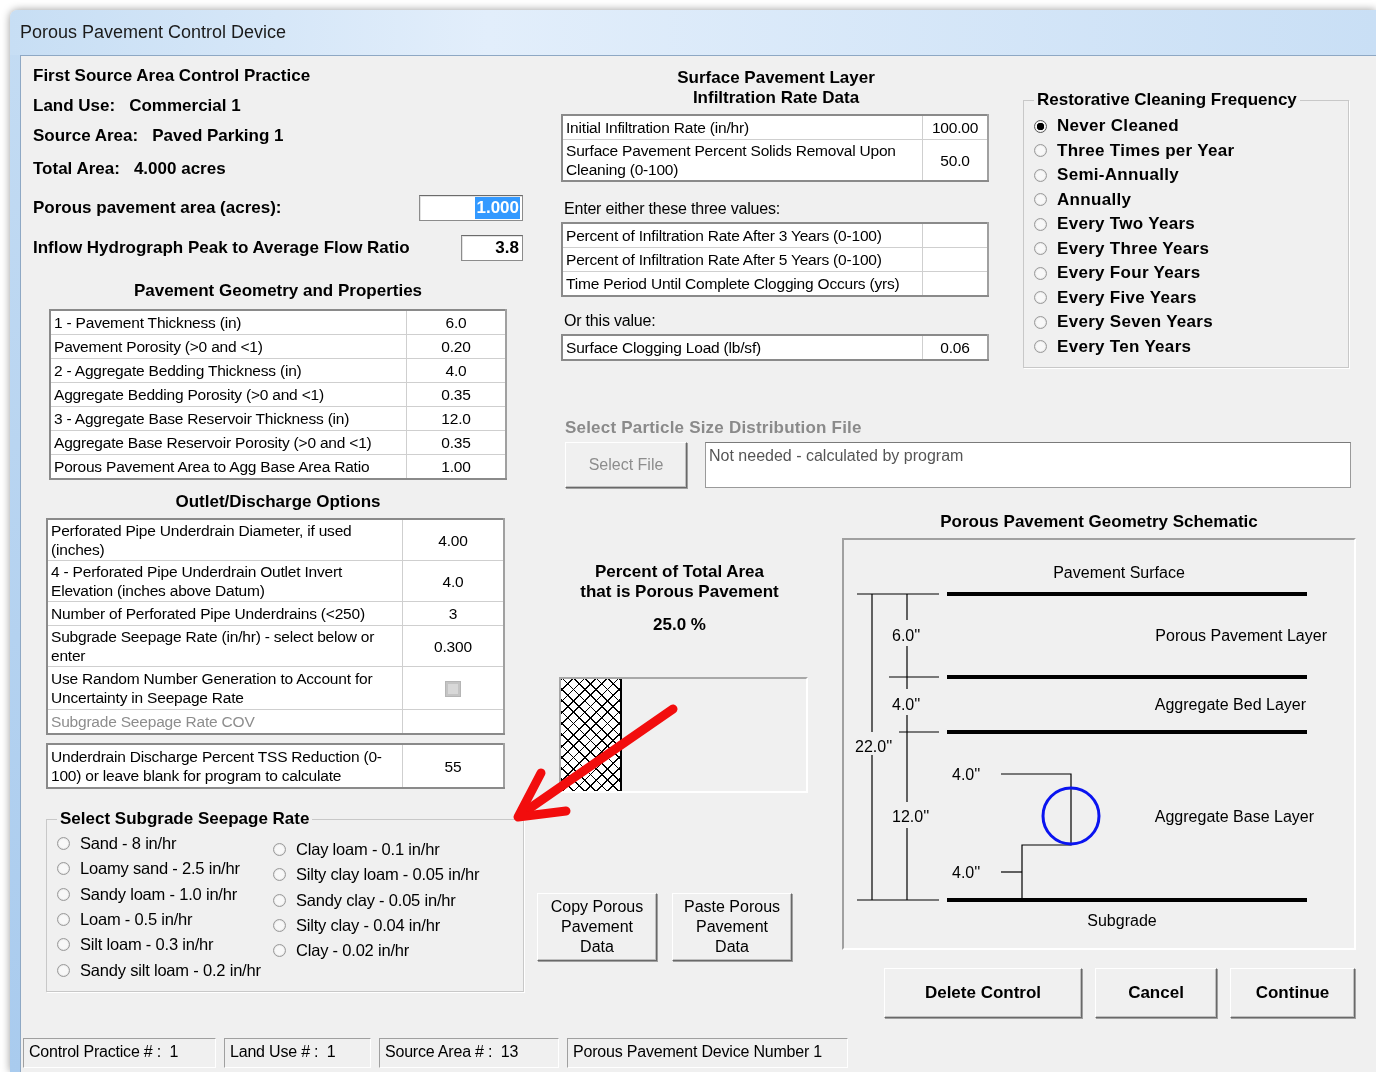 This screenshot has height=1072, width=1376. Describe the element at coordinates (911, 816) in the screenshot. I see `dimension-label: 12.0''` at that location.